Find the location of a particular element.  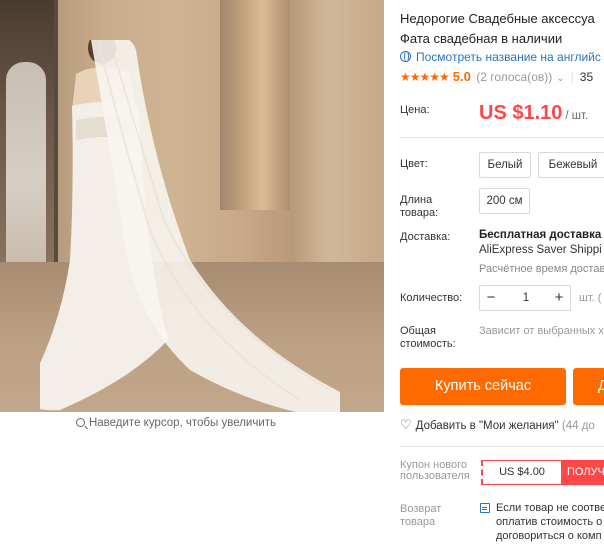

product-title-line-2: Фата свадебная в наличии is located at coordinates (481, 38).